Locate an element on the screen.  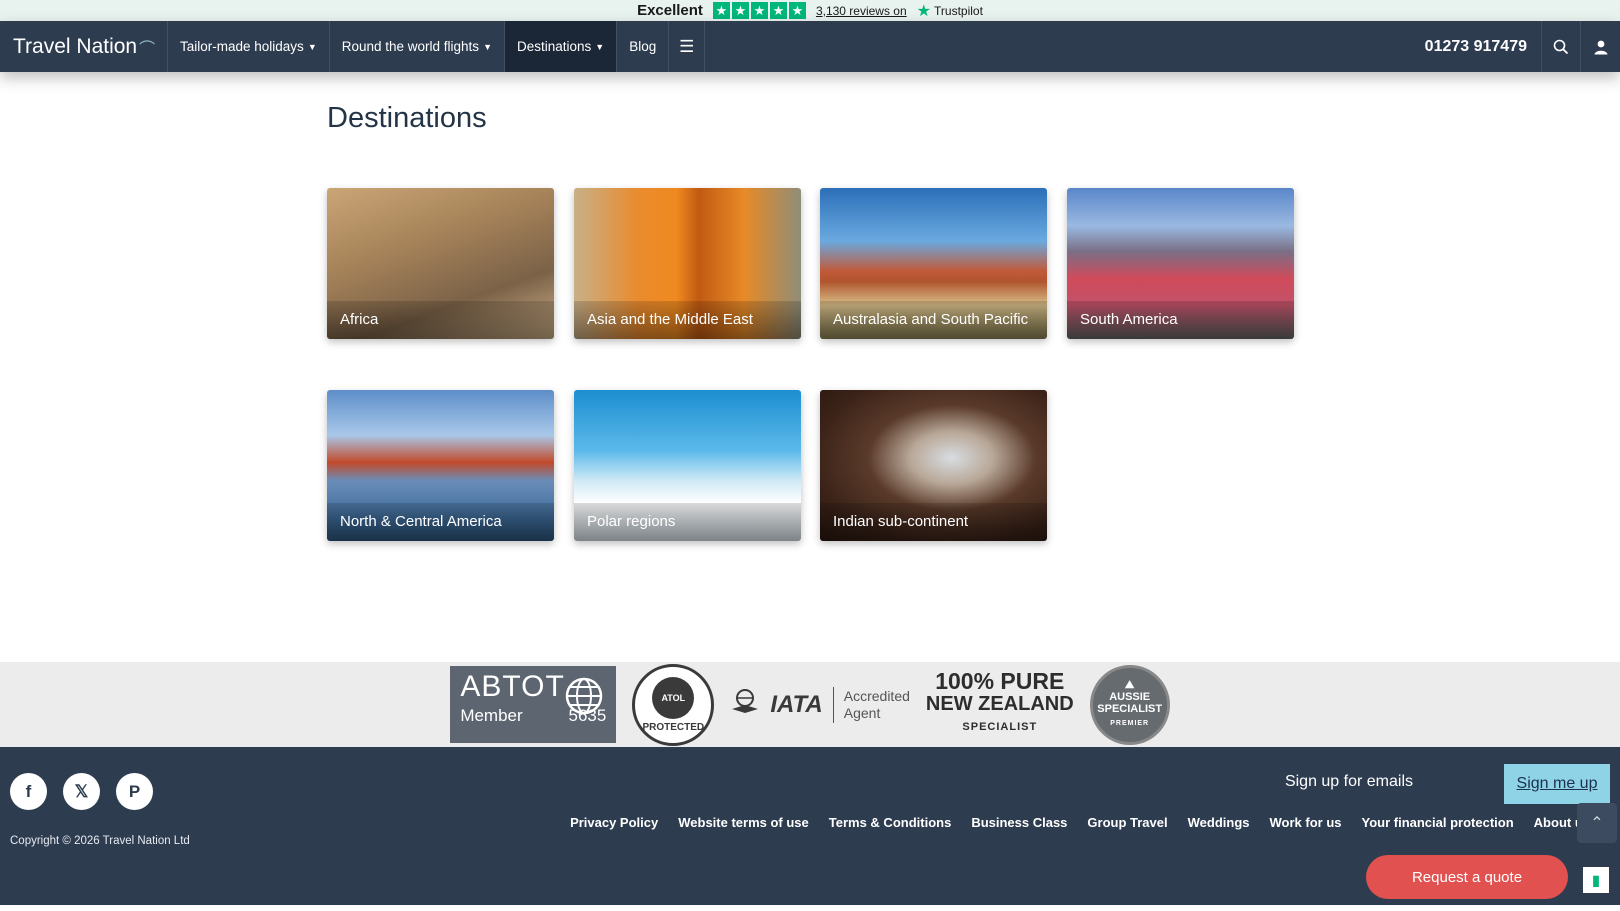
brand-name: Travel Nation is located at coordinates (75, 46).